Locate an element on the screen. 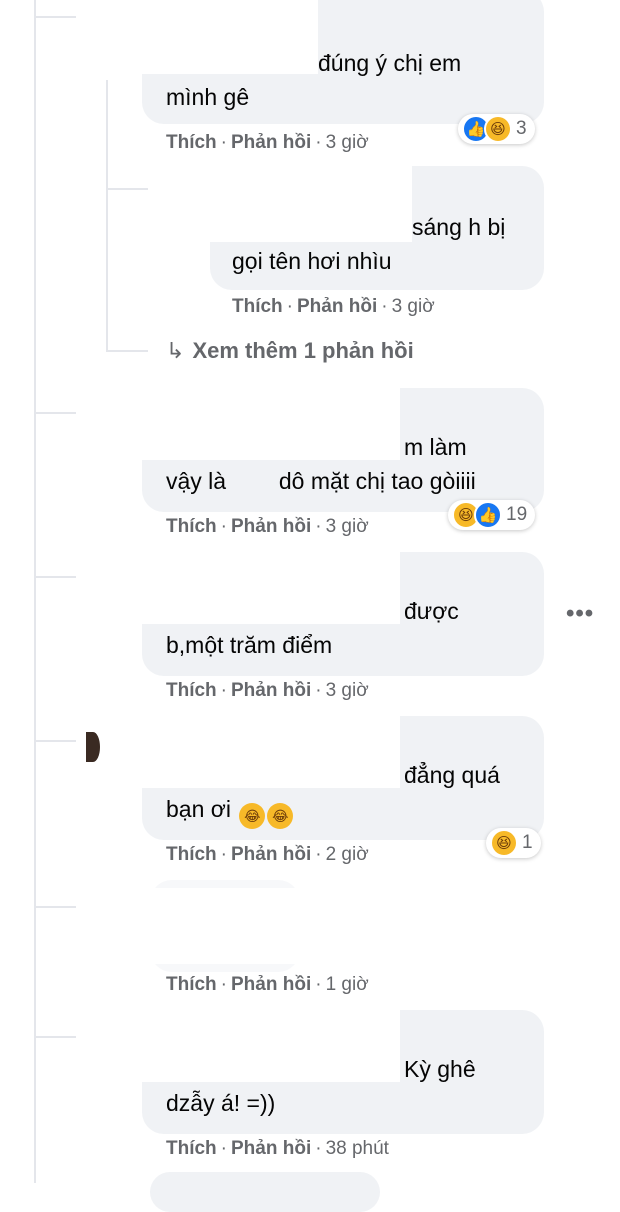 The image size is (620, 1212). comment-text: đúng ý chị em is located at coordinates (390, 63).